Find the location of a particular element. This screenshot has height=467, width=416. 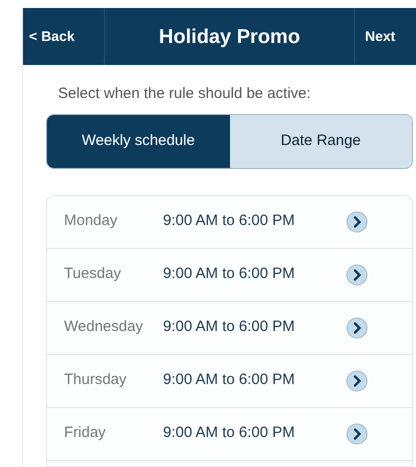

instruction-text: Select when the rule should be active: is located at coordinates (185, 94).